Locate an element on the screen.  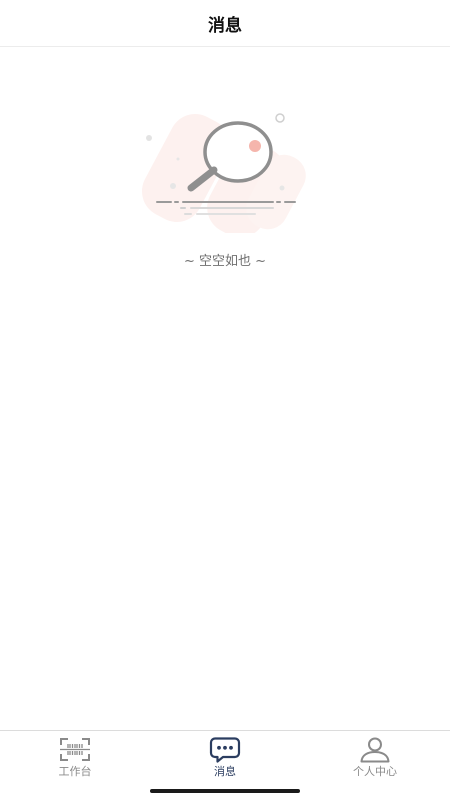
tab-label: 个人中心 is located at coordinates (375, 771).